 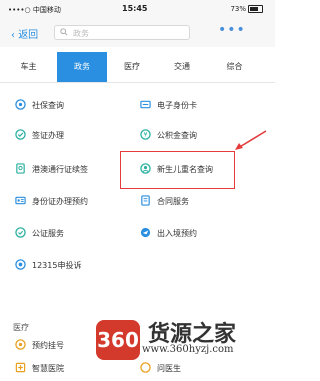 What do you see at coordinates (238, 9) in the screenshot?
I see `battery-percent: 73%` at bounding box center [238, 9].